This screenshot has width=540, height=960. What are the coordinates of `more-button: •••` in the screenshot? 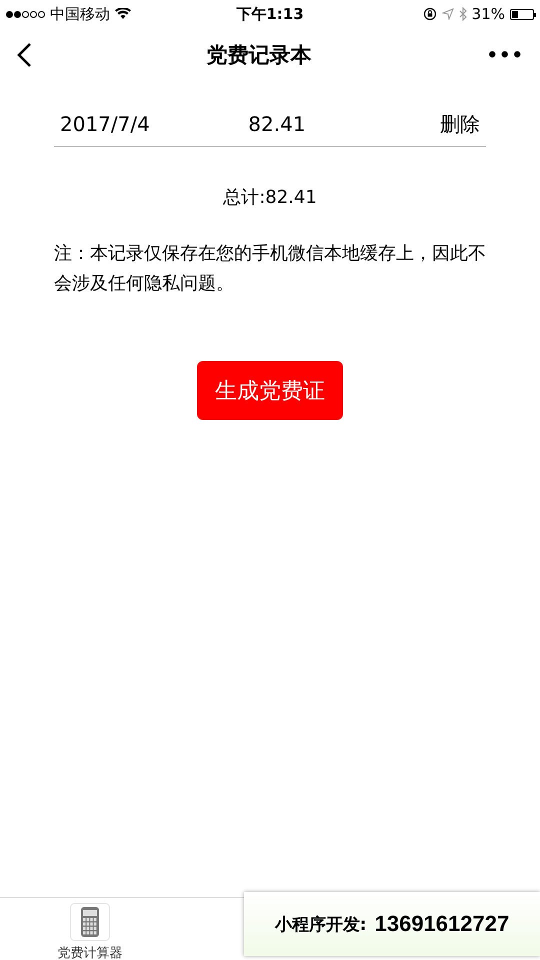 It's located at (505, 55).